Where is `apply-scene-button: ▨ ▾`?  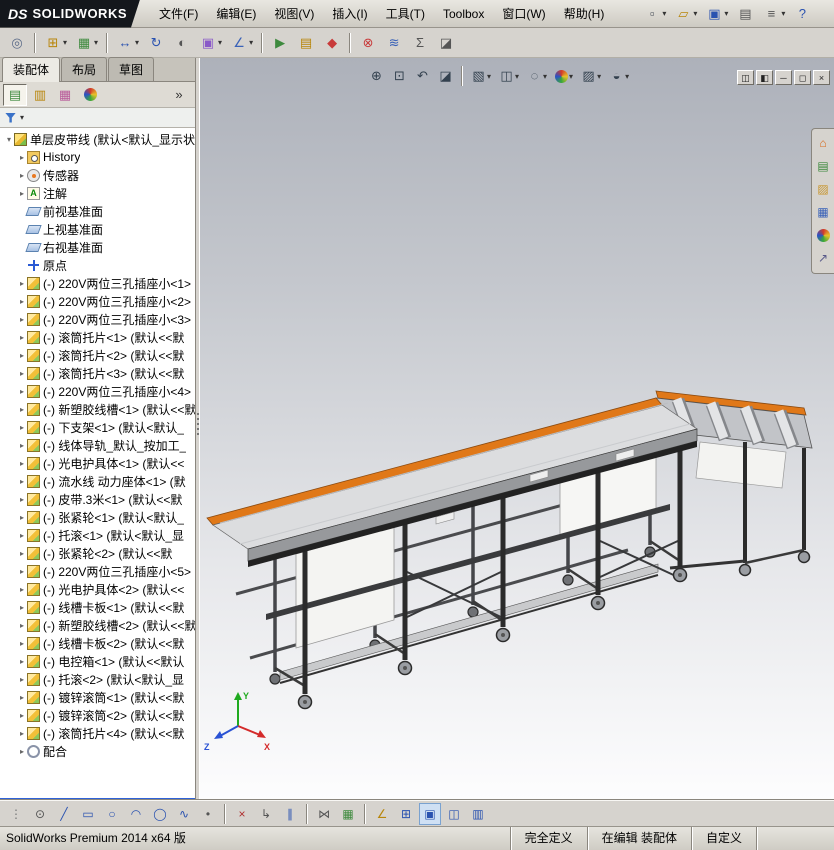 apply-scene-button: ▨ ▾ is located at coordinates (591, 76).